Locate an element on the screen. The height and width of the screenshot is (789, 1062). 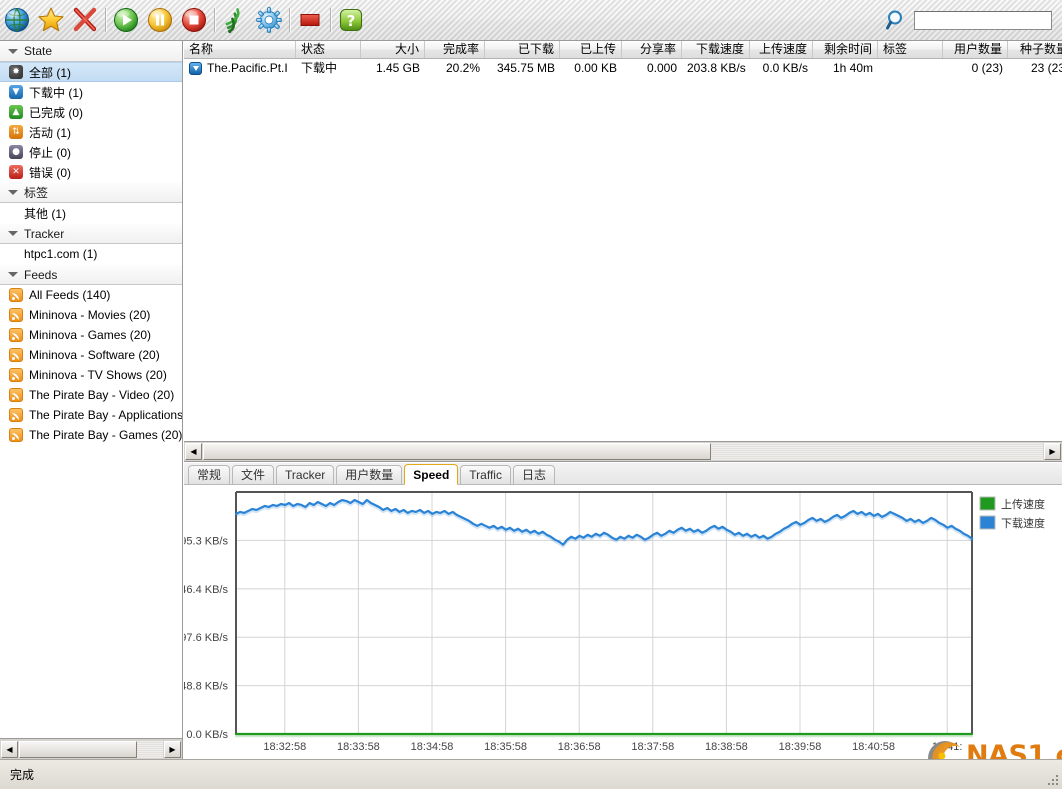
help-button: ? is located at coordinates (351, 20).